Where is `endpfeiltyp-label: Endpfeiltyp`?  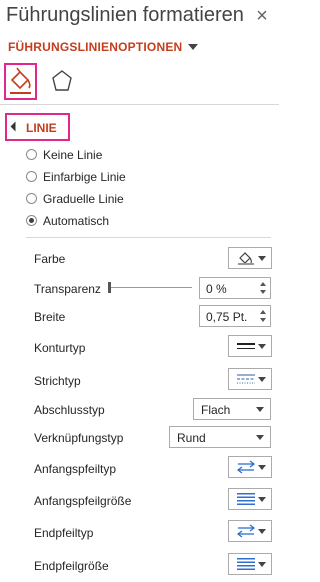
endpfeiltyp-label: Endpfeiltyp is located at coordinates (64, 533).